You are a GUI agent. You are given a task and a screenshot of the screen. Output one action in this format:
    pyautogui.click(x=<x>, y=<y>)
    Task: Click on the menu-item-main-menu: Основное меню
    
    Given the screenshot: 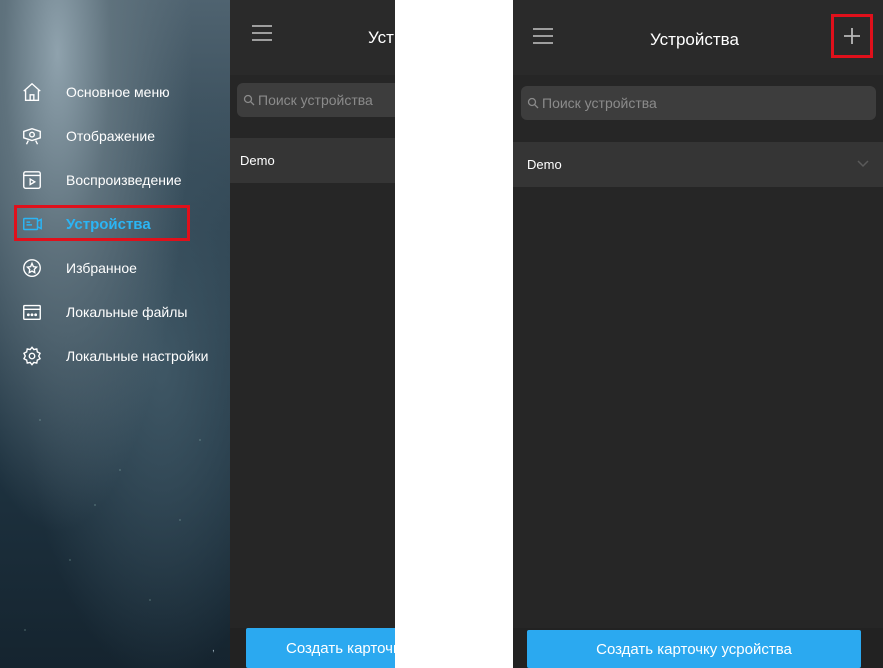 What is the action you would take?
    pyautogui.click(x=115, y=92)
    